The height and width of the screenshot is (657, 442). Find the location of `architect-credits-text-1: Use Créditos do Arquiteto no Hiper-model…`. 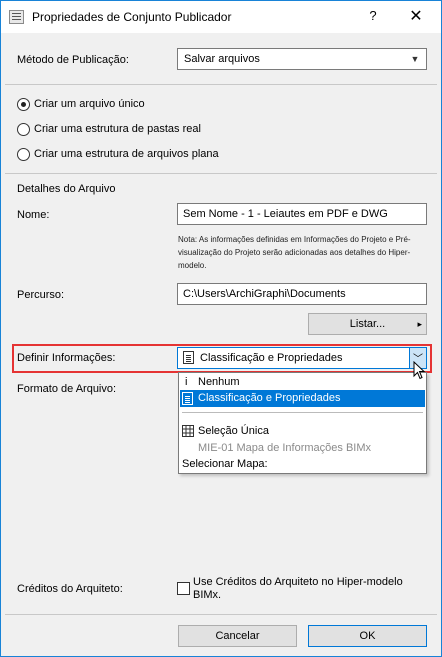

architect-credits-text-1: Use Créditos do Arquiteto no Hiper-model… is located at coordinates (298, 582).